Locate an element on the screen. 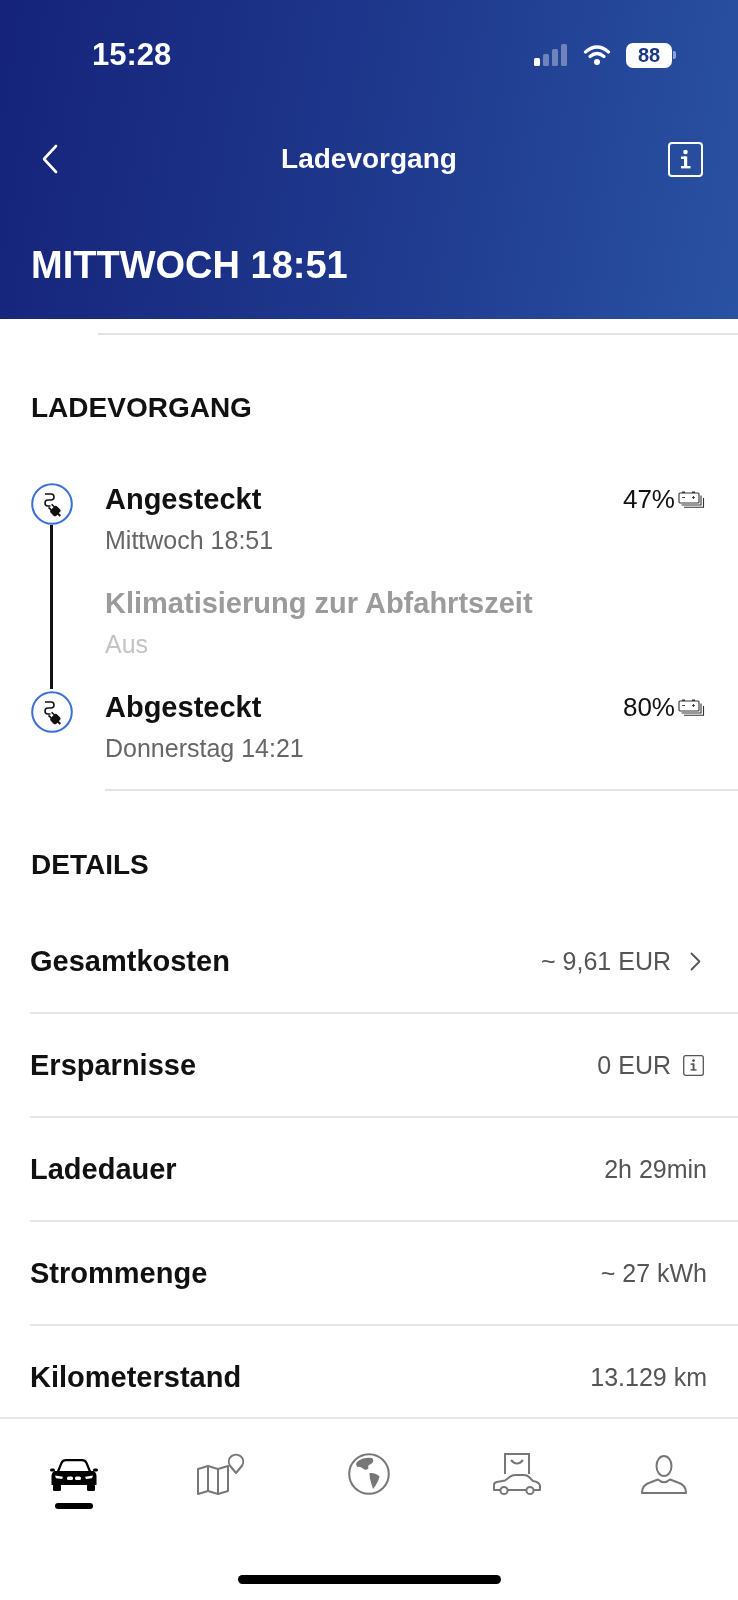 The height and width of the screenshot is (1600, 738). detail-value: 0 EUR is located at coordinates (634, 1065).